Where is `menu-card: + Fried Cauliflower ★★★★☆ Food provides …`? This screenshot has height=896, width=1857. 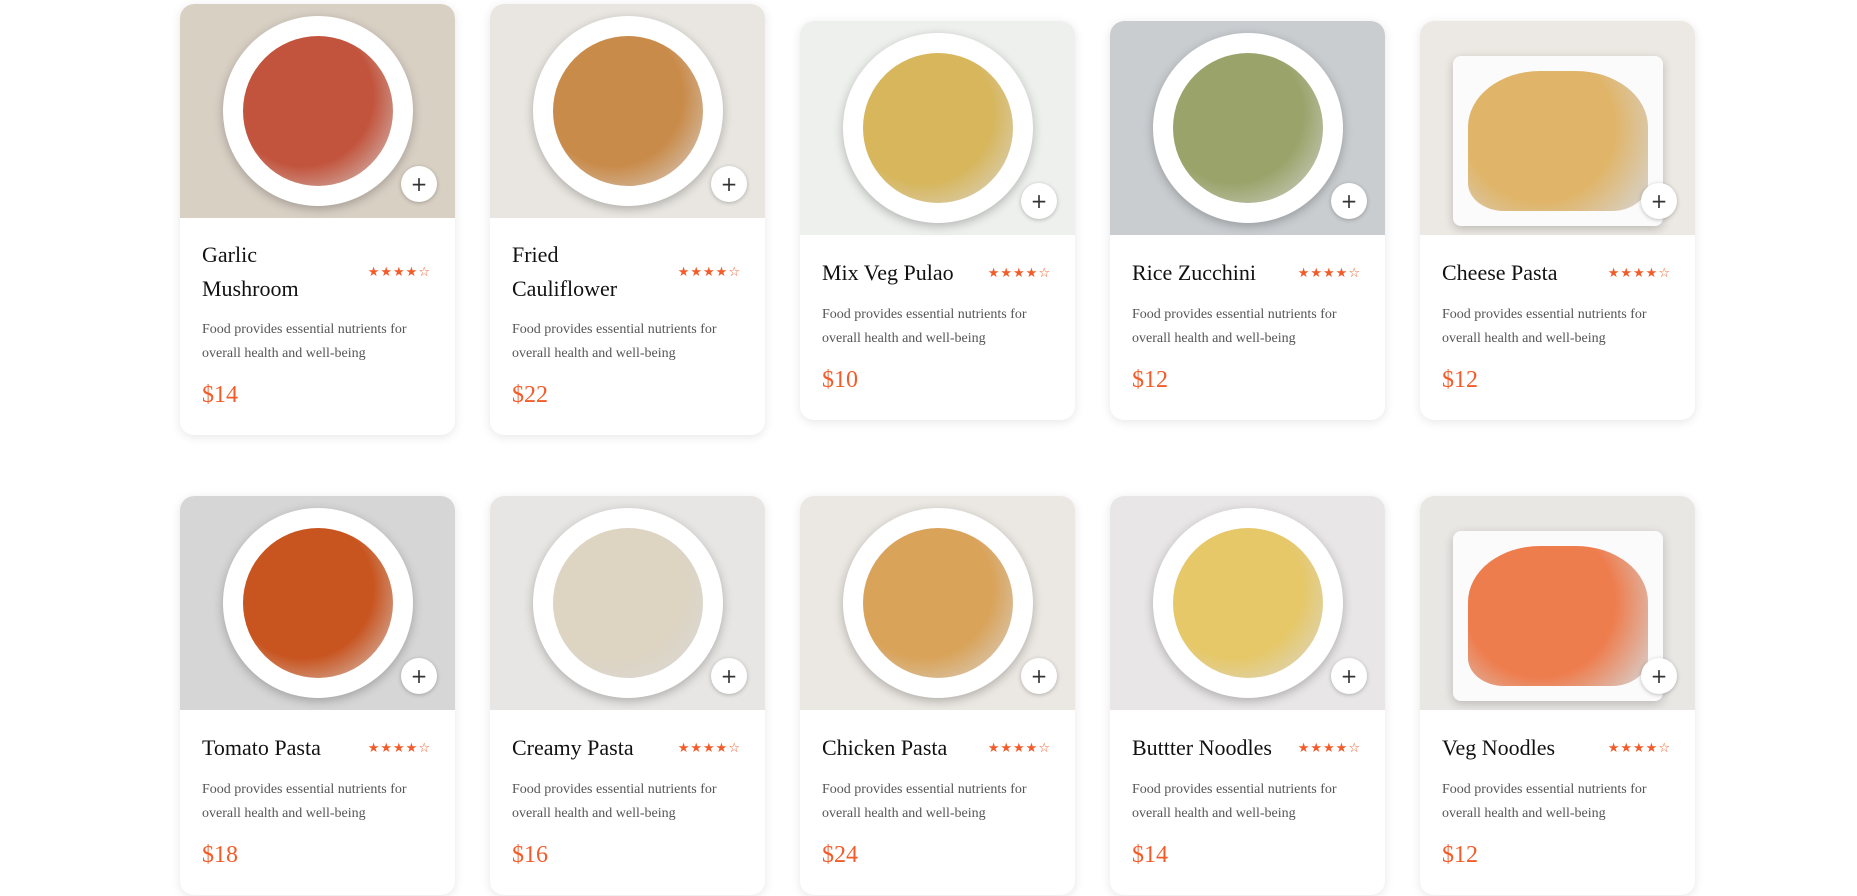 menu-card: + Fried Cauliflower ★★★★☆ Food provides … is located at coordinates (627, 219).